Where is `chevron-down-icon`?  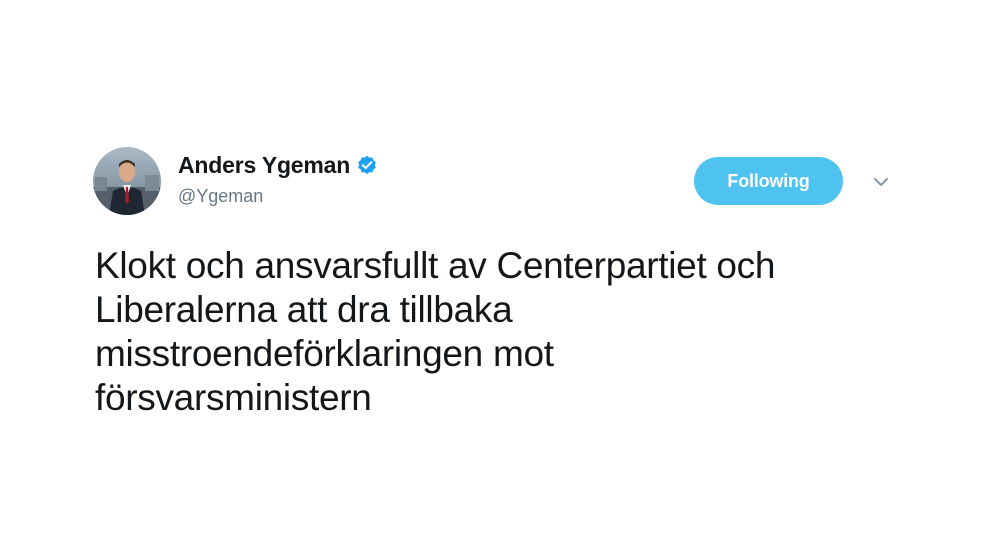
chevron-down-icon is located at coordinates (881, 182).